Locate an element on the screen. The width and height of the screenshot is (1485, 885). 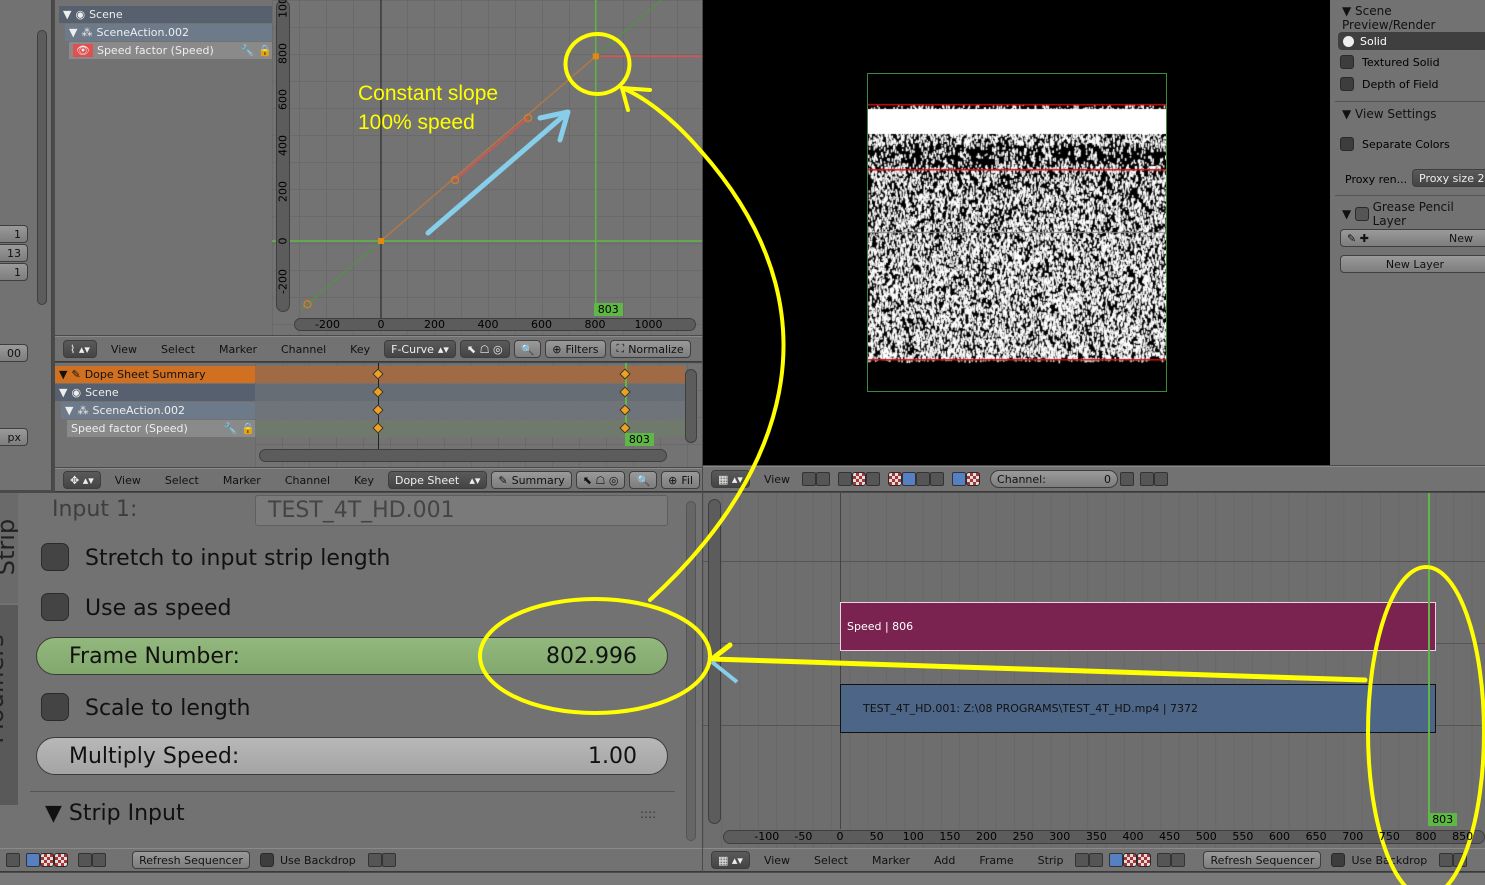
menu-add: Add is located at coordinates (944, 860).